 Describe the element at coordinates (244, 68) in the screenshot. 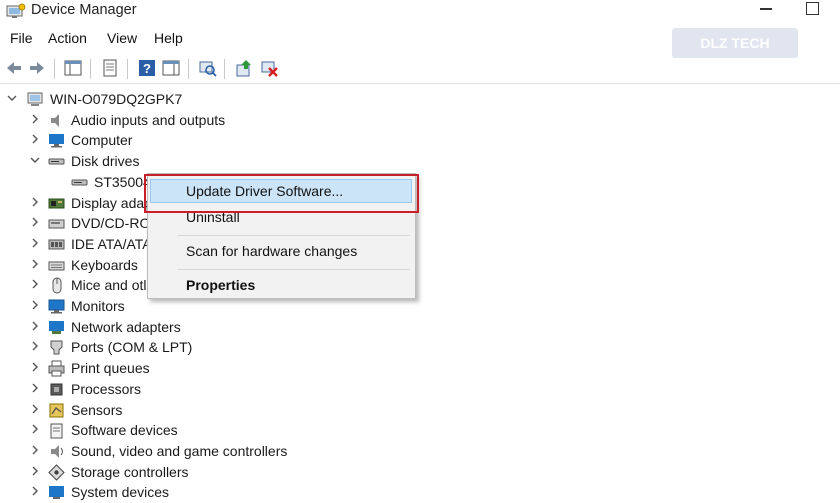

I see `update-driver-icon` at that location.